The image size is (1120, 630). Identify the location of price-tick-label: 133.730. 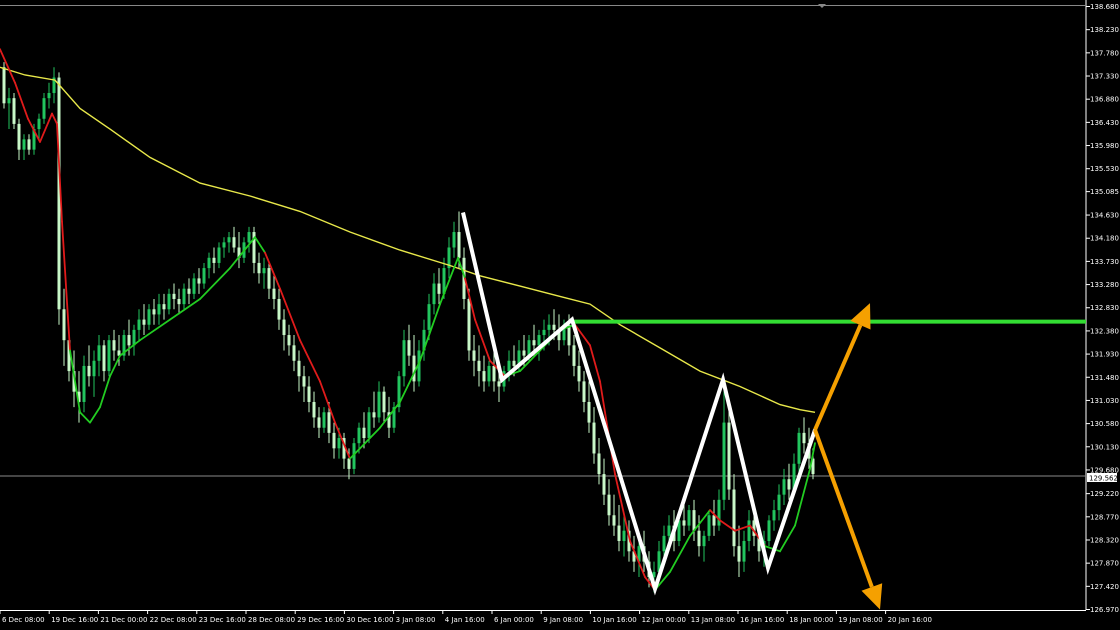
(1104, 262).